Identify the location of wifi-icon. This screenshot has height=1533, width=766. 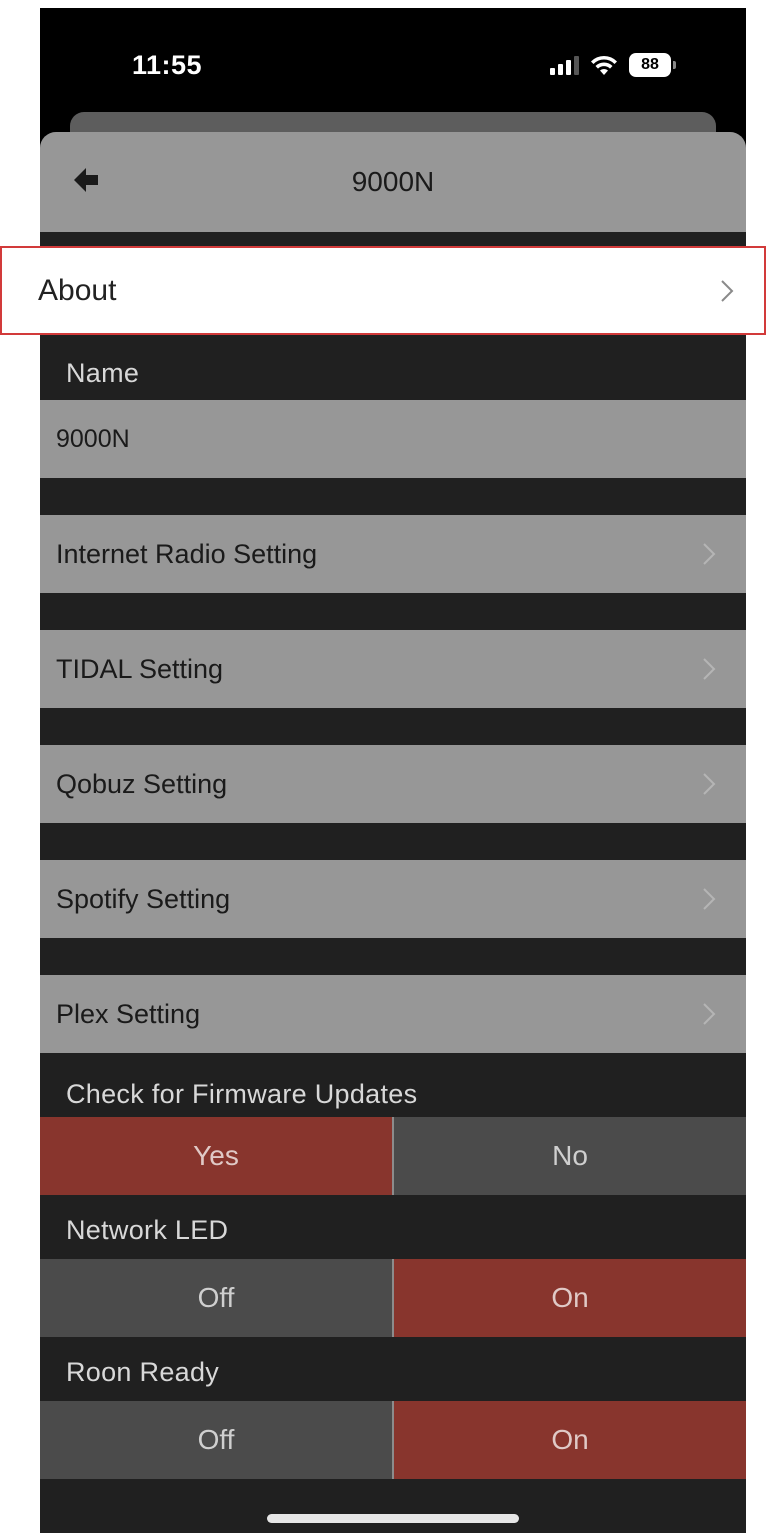
(604, 65).